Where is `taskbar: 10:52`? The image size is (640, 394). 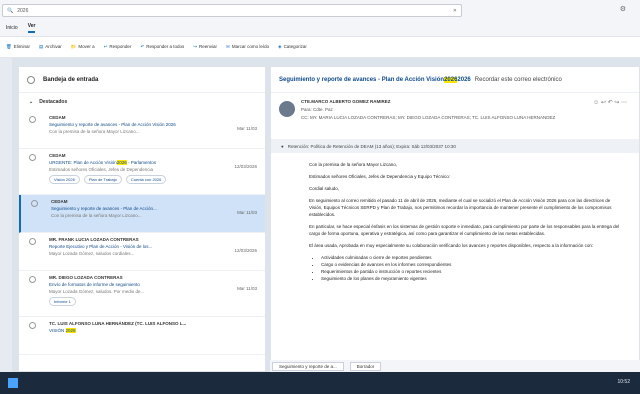
taskbar: 10:52 is located at coordinates (320, 383).